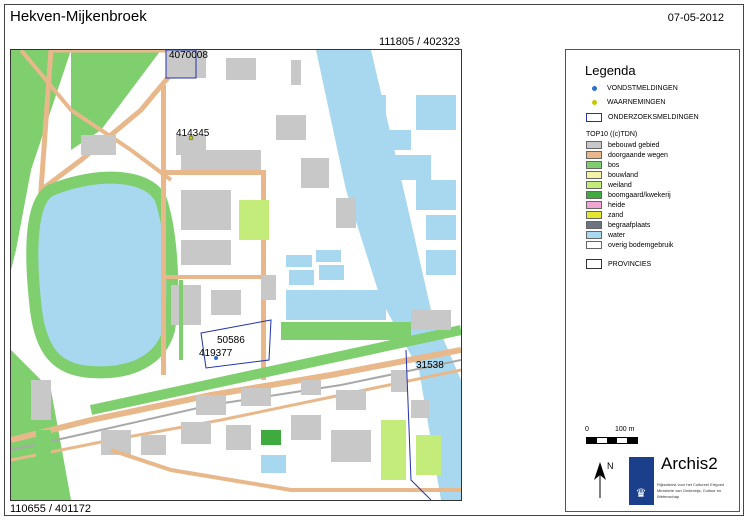 Image resolution: width=750 pixels, height=522 pixels. What do you see at coordinates (612, 134) in the screenshot?
I see `legend-top10-title: TOP10 ((c)TDN)` at bounding box center [612, 134].